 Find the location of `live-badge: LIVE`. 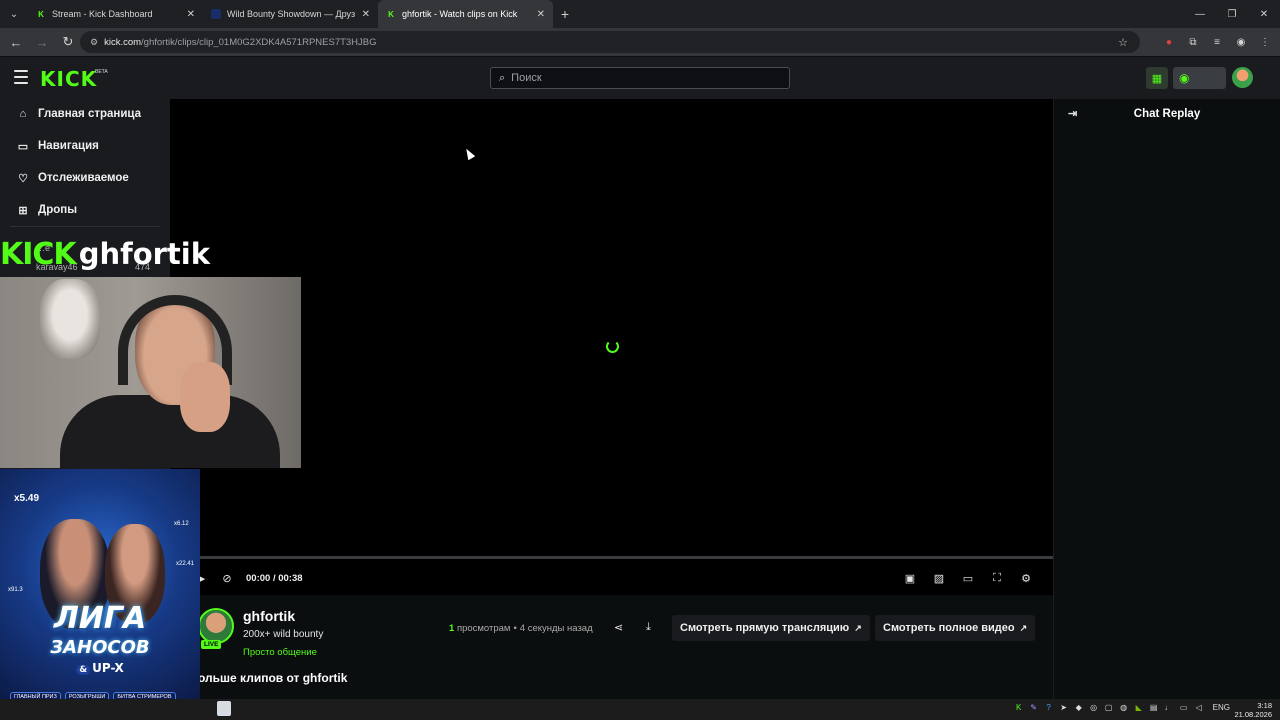

live-badge: LIVE is located at coordinates (211, 644).